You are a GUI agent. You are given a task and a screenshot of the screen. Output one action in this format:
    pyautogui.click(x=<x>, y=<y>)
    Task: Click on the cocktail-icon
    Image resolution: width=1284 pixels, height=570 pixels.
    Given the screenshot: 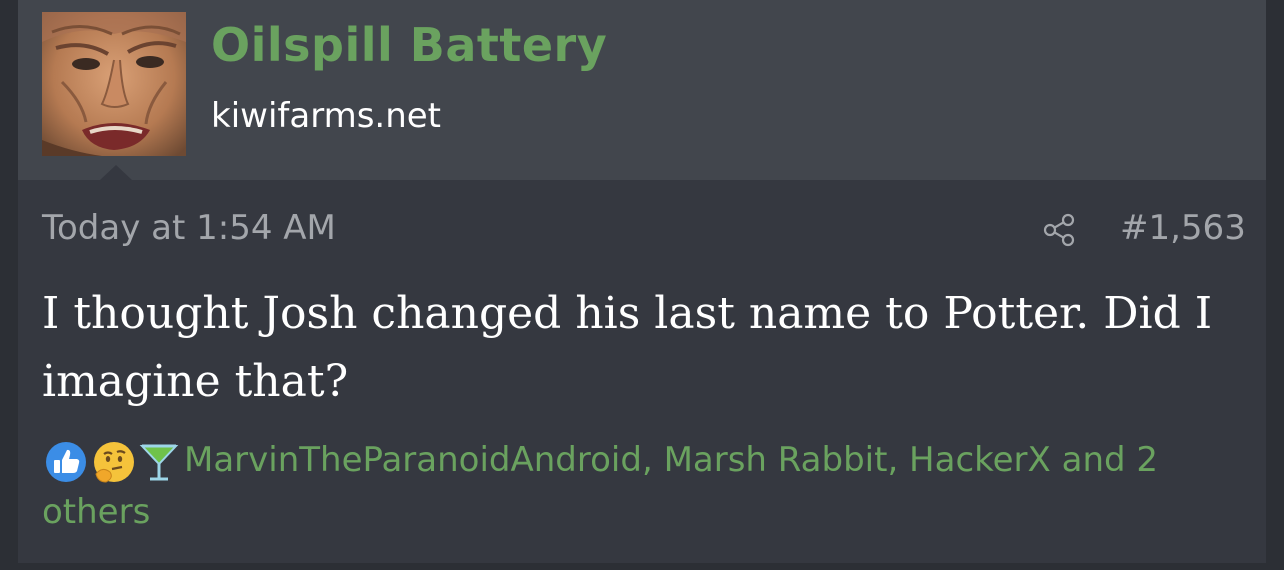 What is the action you would take?
    pyautogui.click(x=159, y=462)
    